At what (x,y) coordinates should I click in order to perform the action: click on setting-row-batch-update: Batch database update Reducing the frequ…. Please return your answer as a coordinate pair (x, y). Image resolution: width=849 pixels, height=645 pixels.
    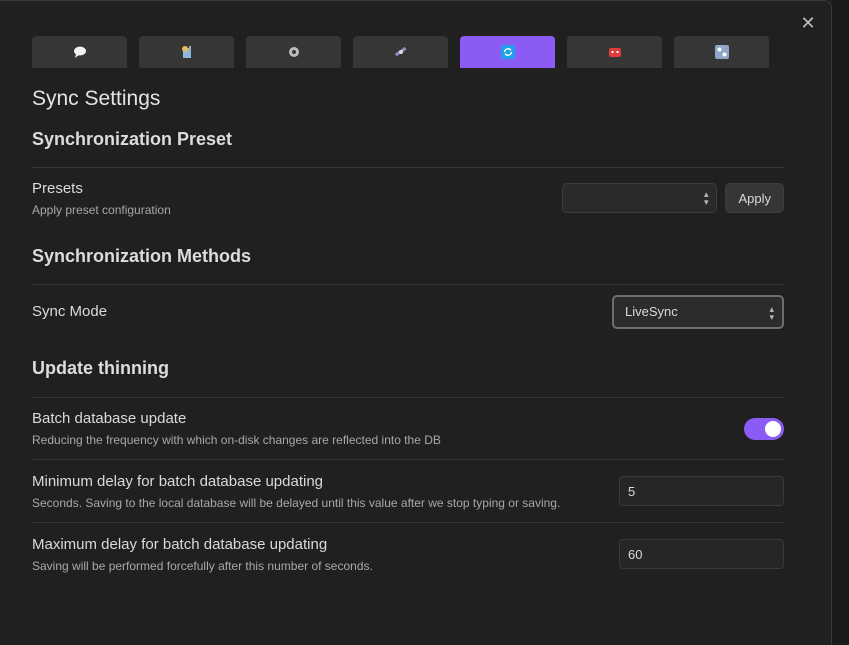
    Looking at the image, I should click on (408, 428).